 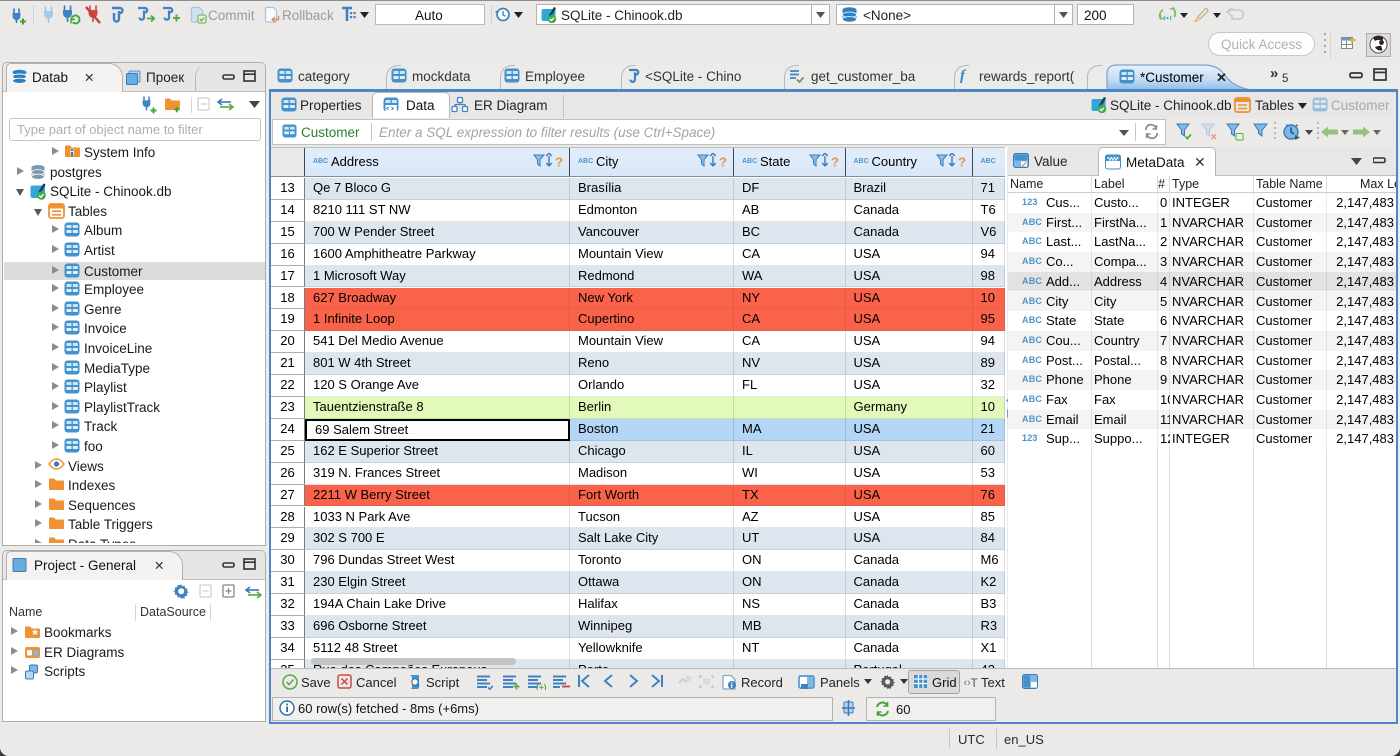 I want to click on svg-text: f, so click(x=963, y=76).